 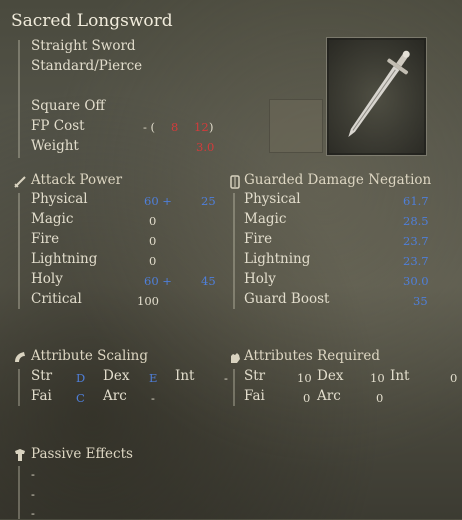 What do you see at coordinates (149, 127) in the screenshot?
I see `fp-cost-prefix: - (` at bounding box center [149, 127].